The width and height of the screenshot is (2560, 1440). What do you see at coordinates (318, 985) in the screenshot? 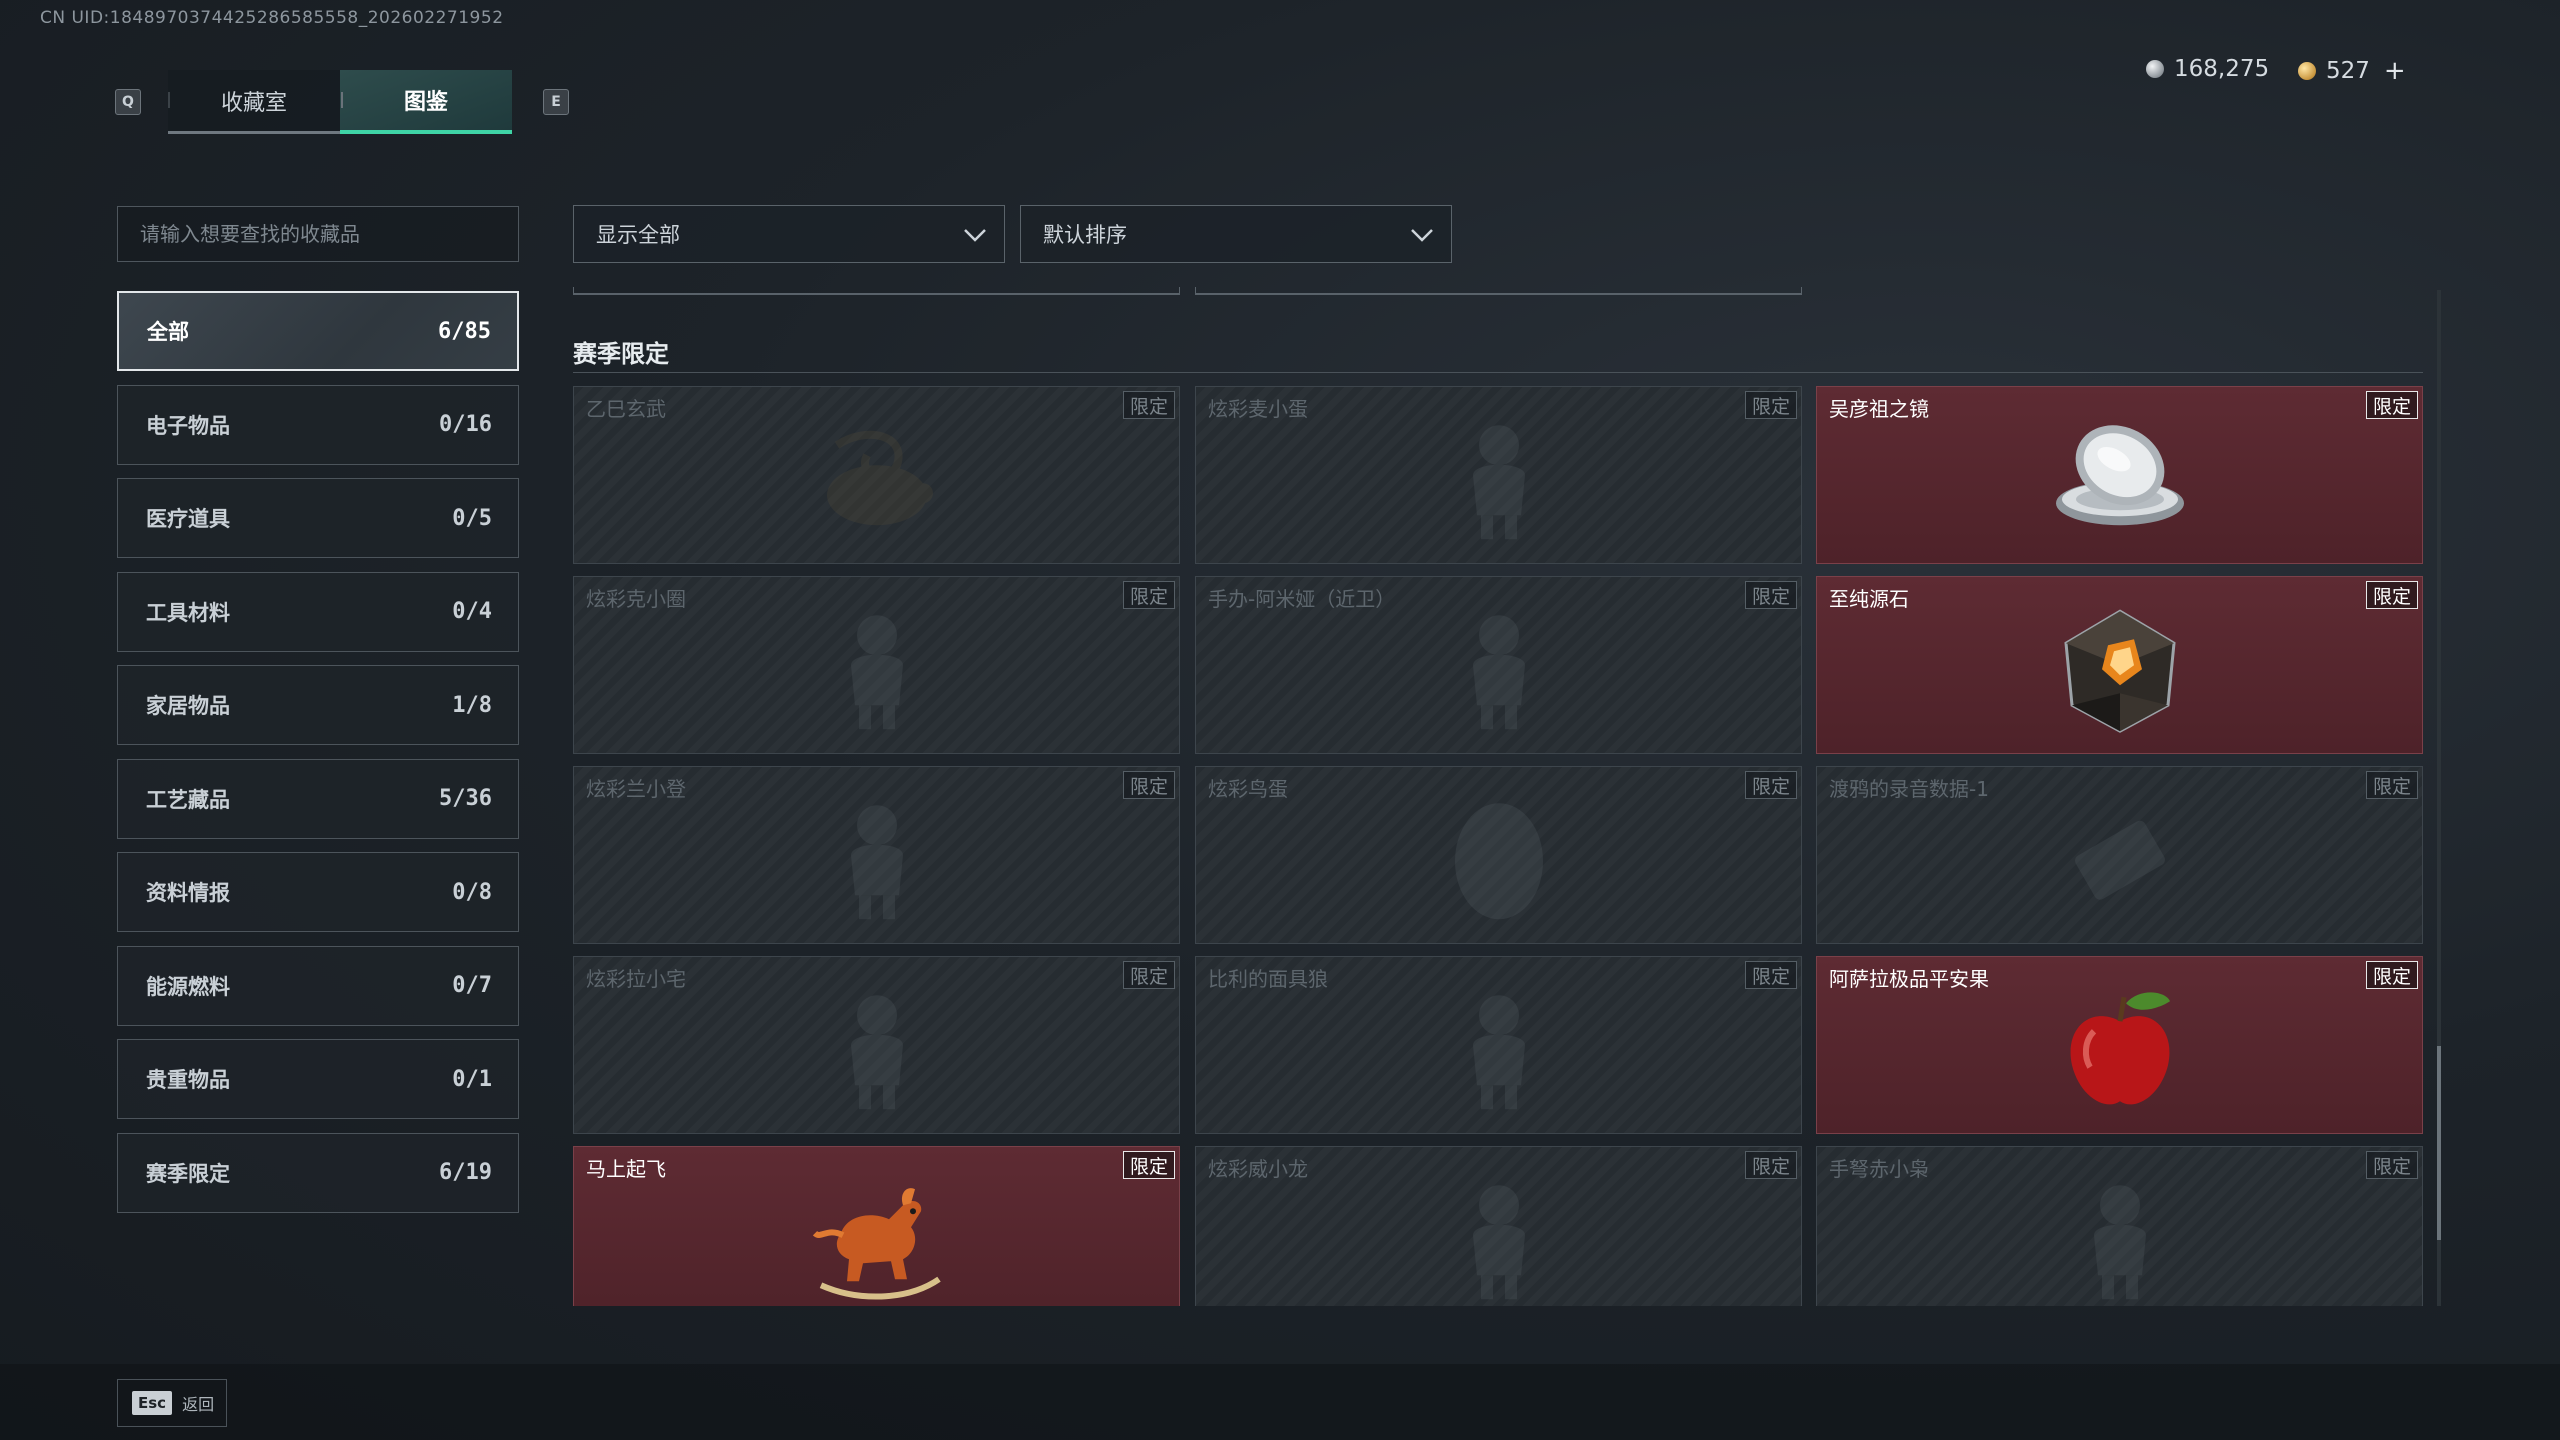
I see `category-item-energy: 能源燃料 0/7` at bounding box center [318, 985].